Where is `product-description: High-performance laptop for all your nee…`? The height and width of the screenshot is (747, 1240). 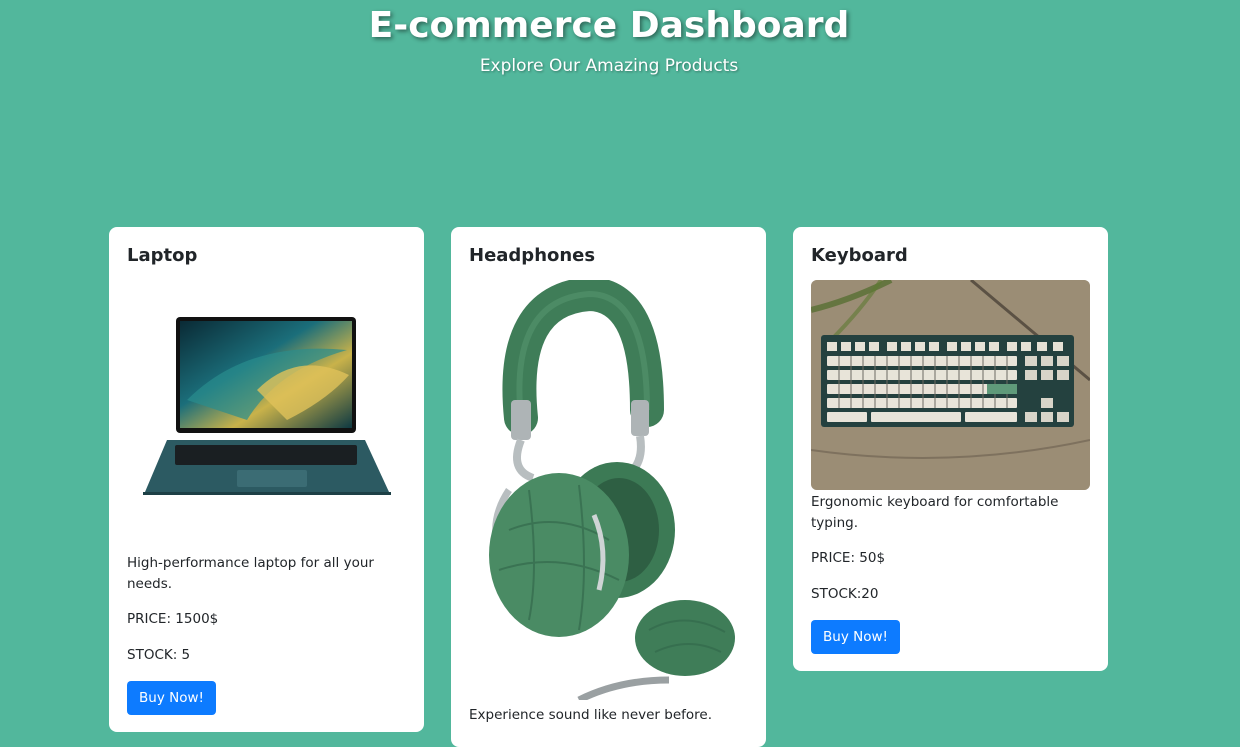
product-description: High-performance laptop for all your nee… is located at coordinates (250, 573).